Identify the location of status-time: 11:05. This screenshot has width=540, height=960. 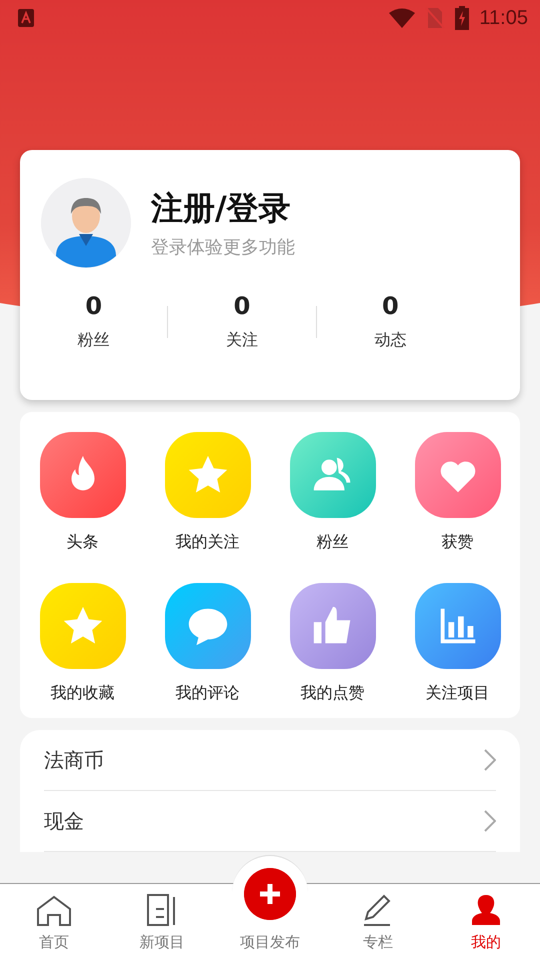
(503, 18).